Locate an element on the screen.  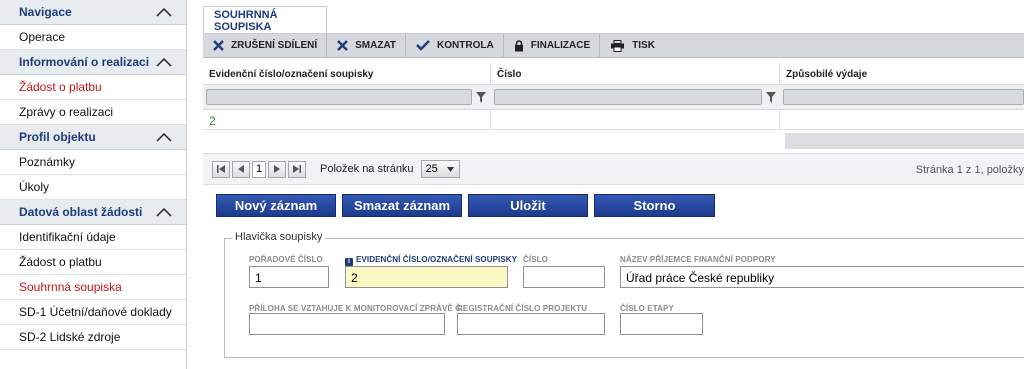
sidebar-item-zpravy: Zprávy o realizaci is located at coordinates (93, 112).